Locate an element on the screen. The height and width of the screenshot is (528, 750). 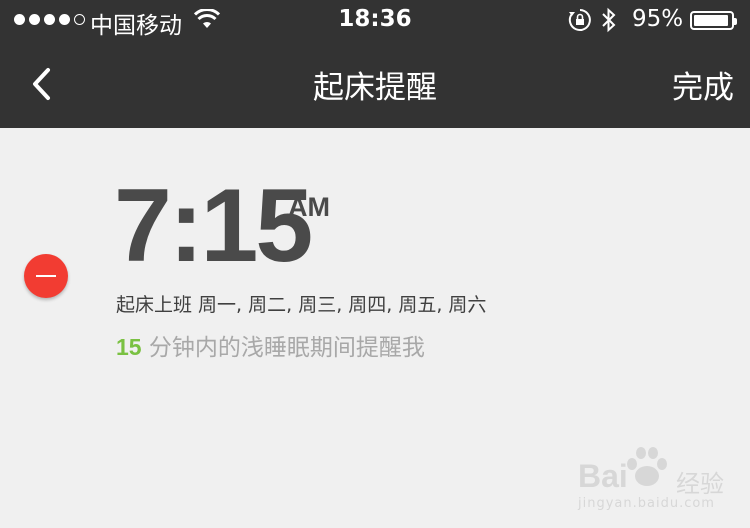
alarm-time-block: 7:15 AM is located at coordinates (222, 226).